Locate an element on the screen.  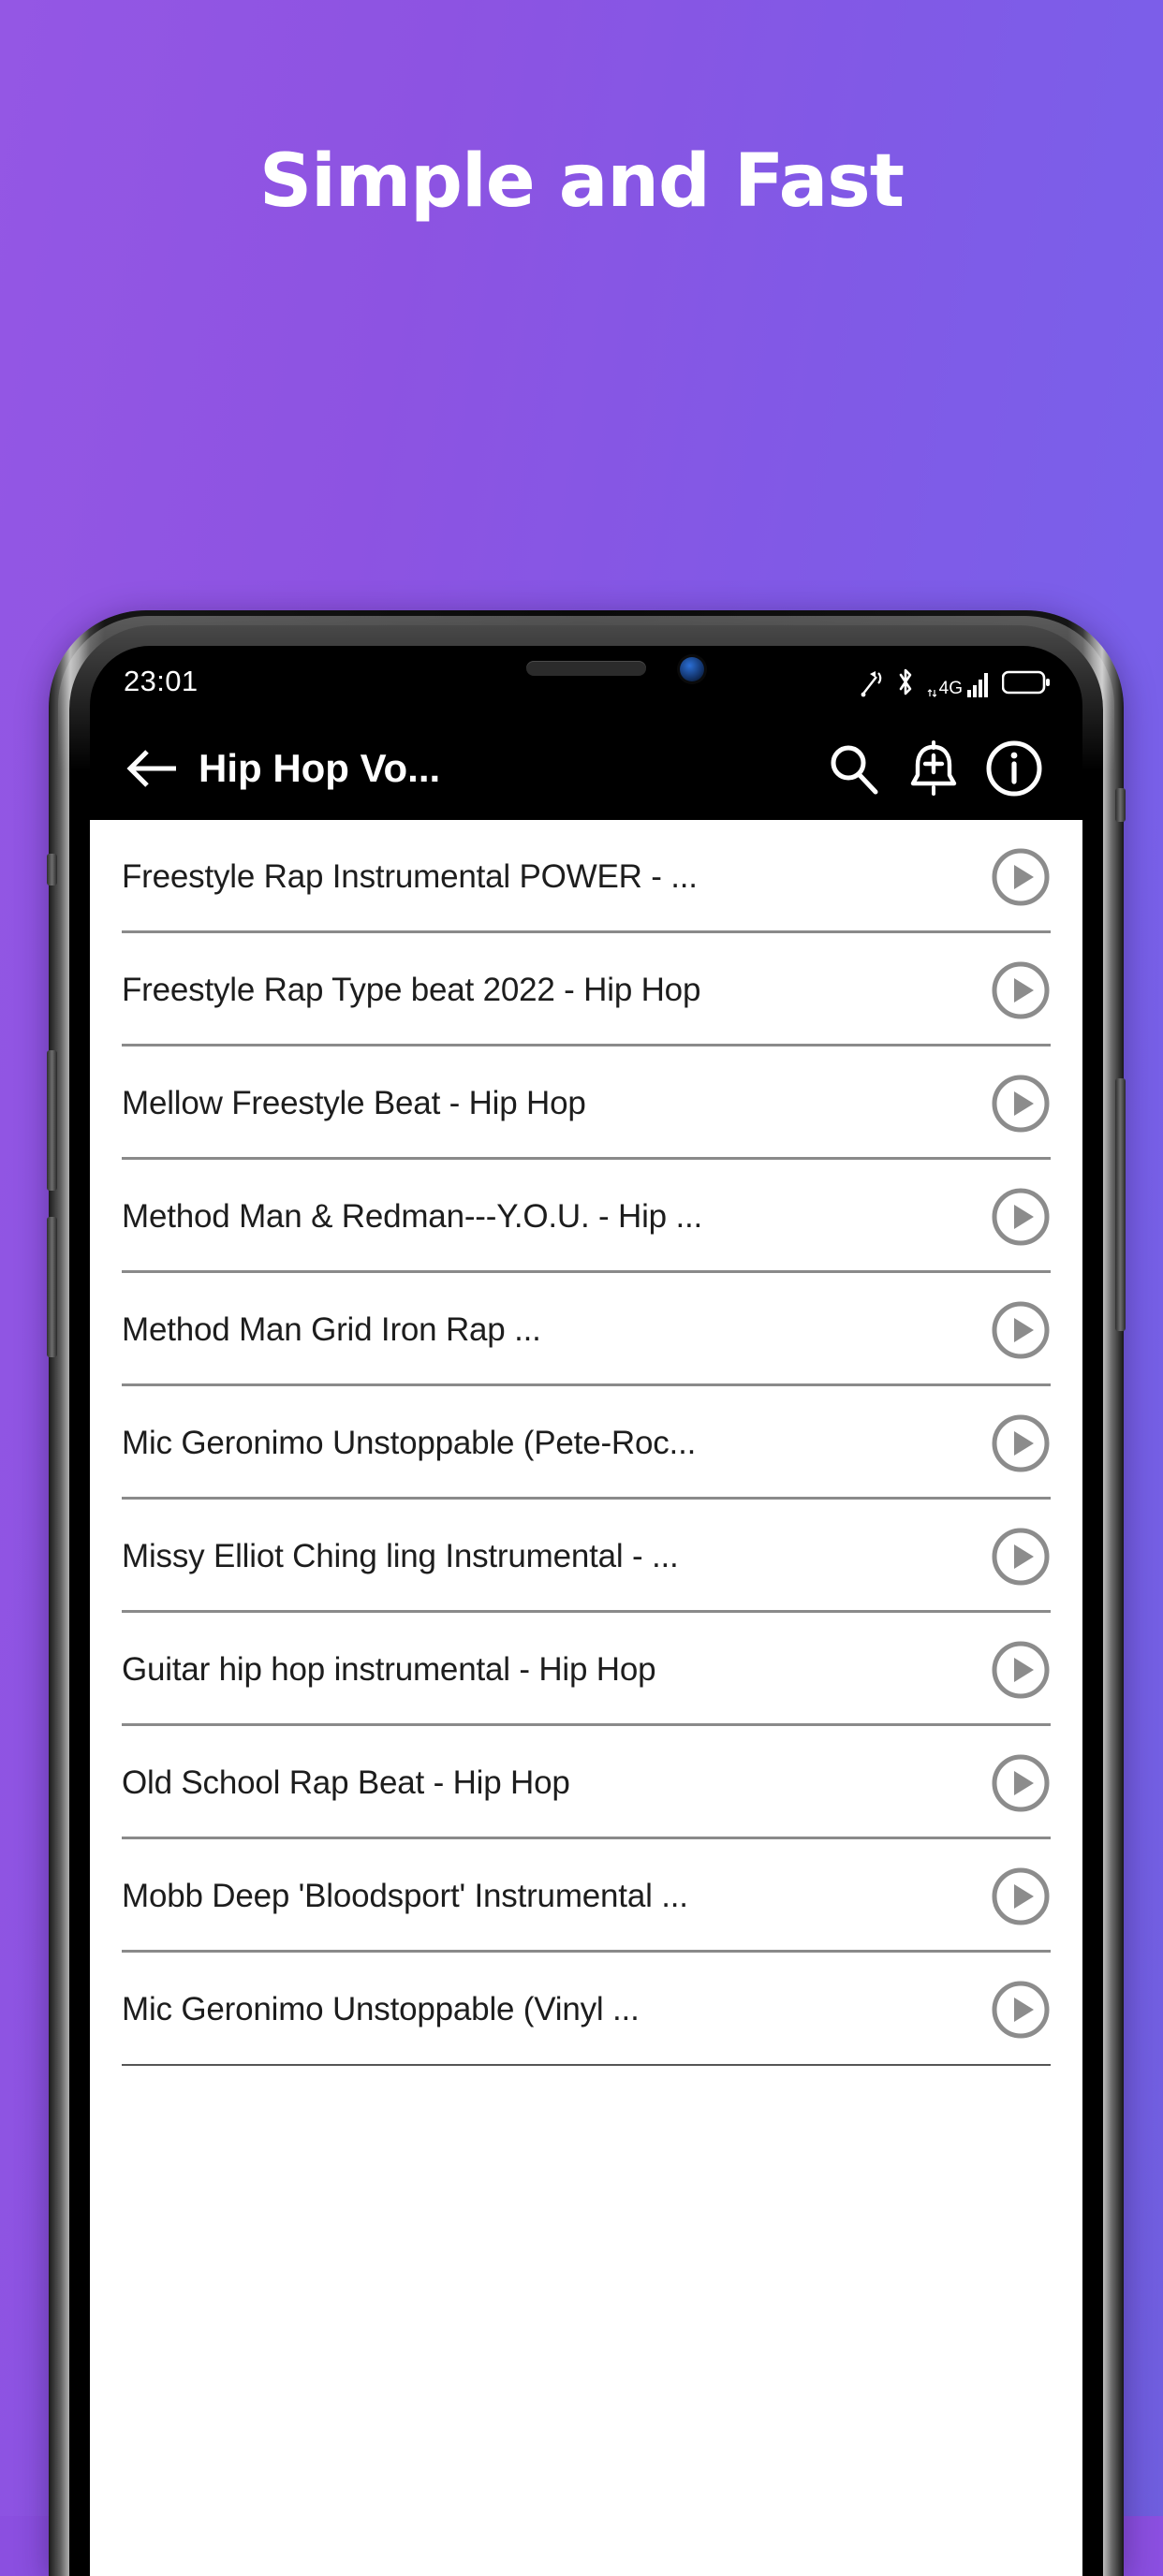
back-button is located at coordinates (152, 768).